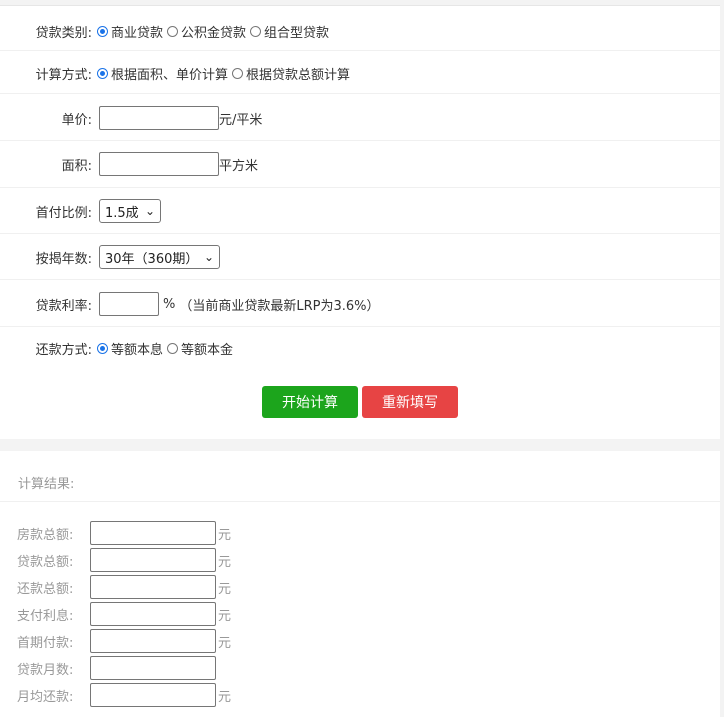  I want to click on loan-type-combined-label: 组合型贷款, so click(296, 31).